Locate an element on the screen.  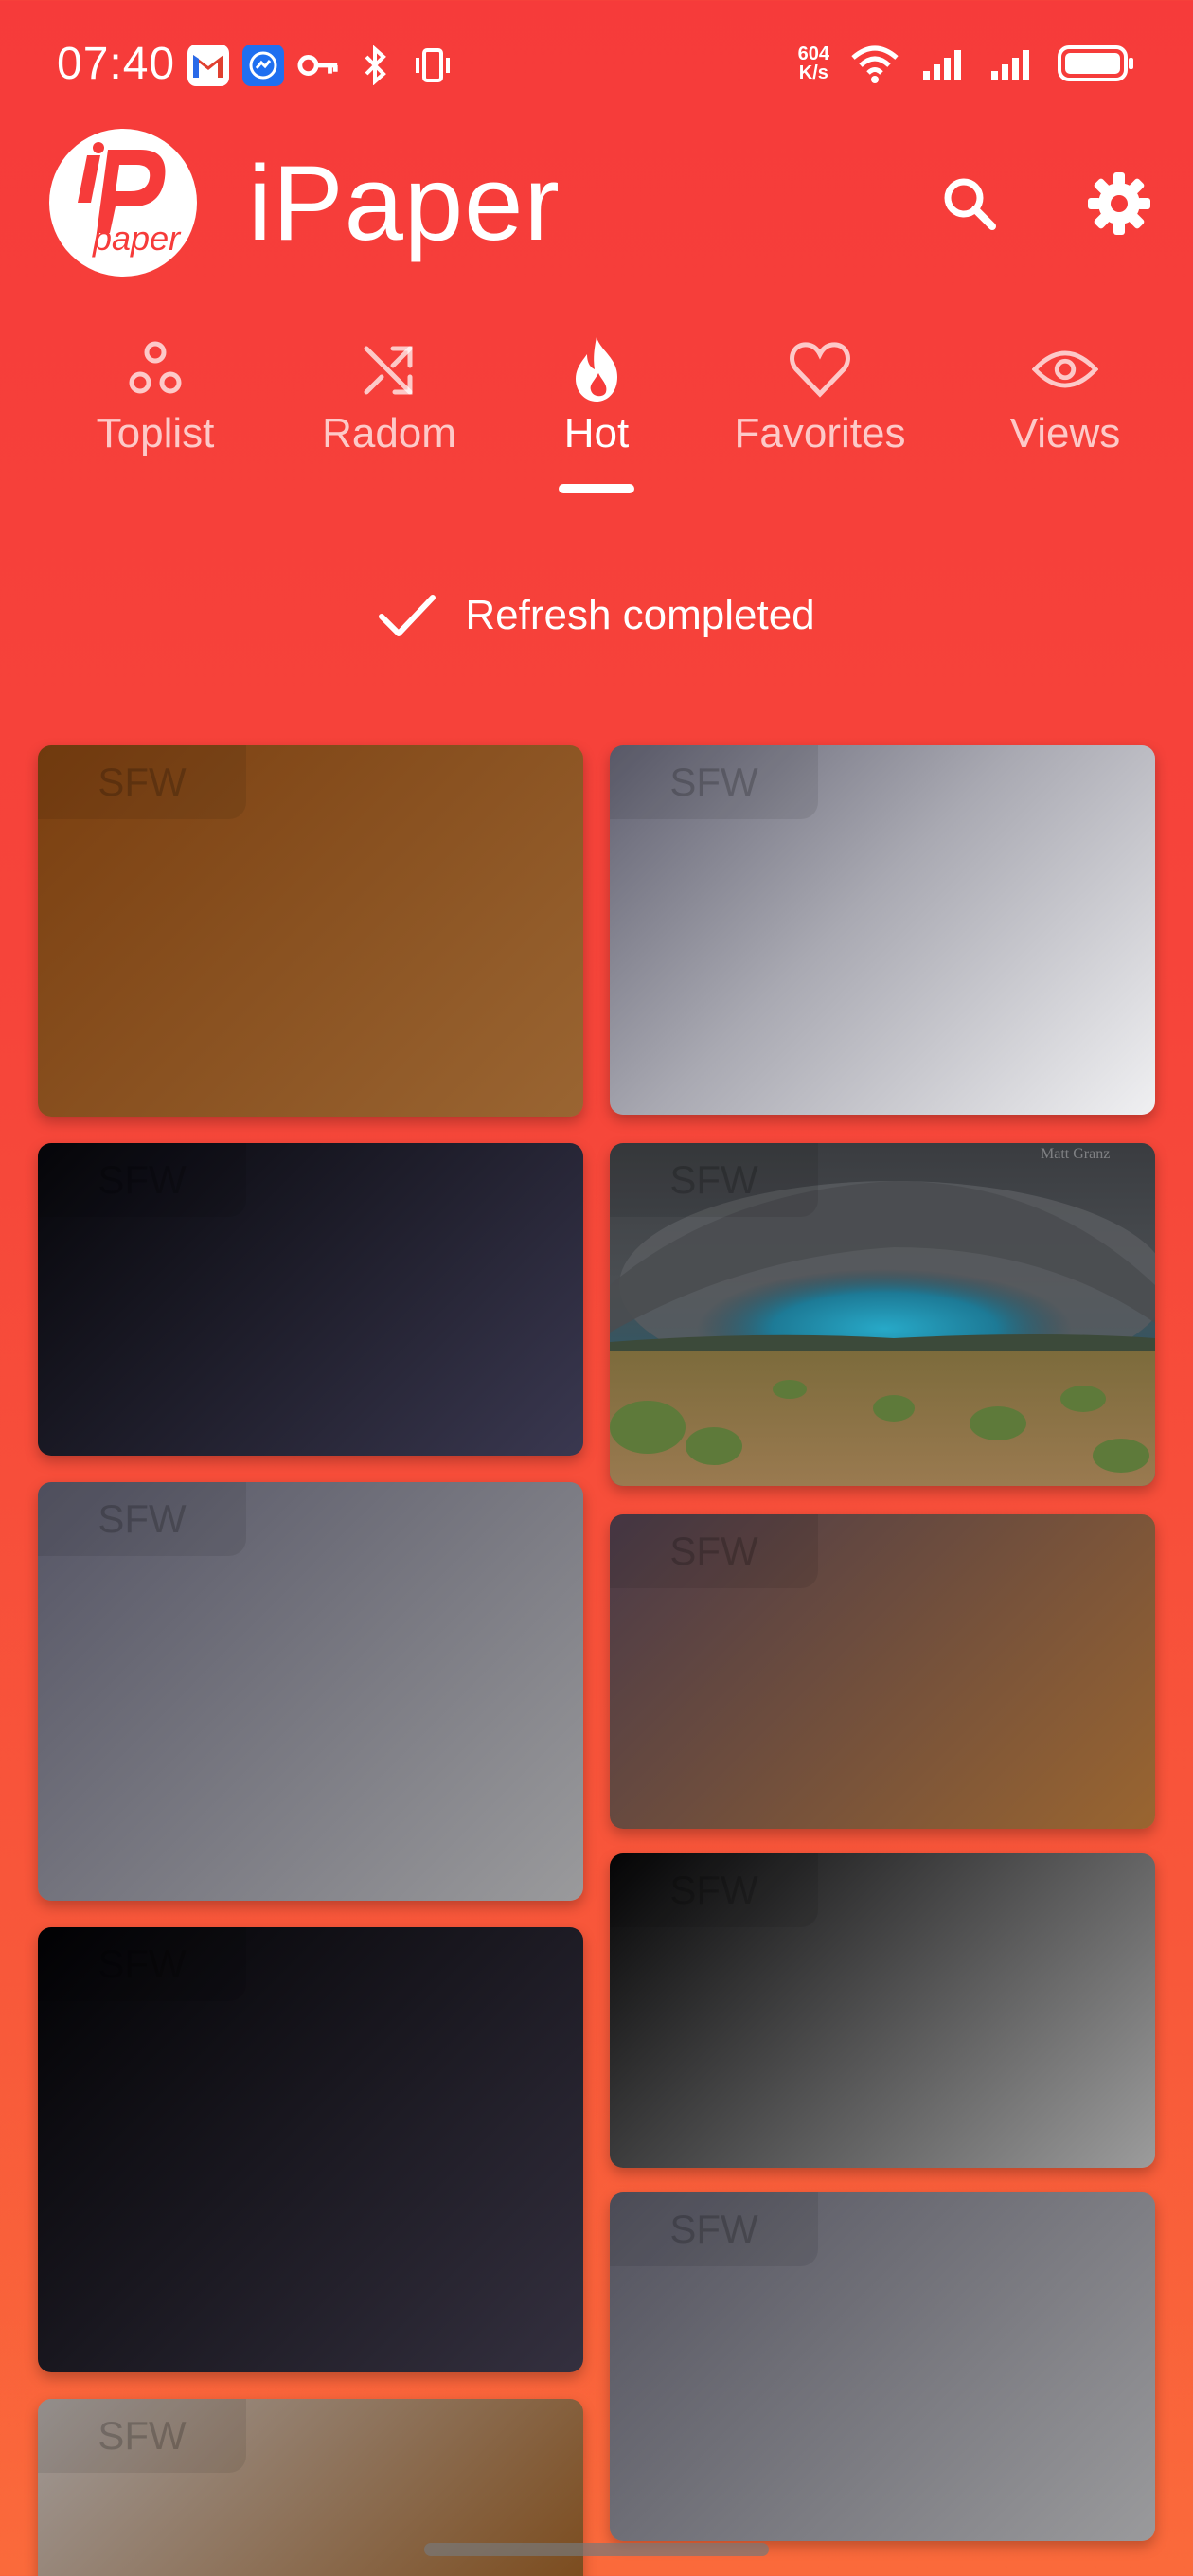
svg-text: Matt Granz is located at coordinates (1075, 1154).